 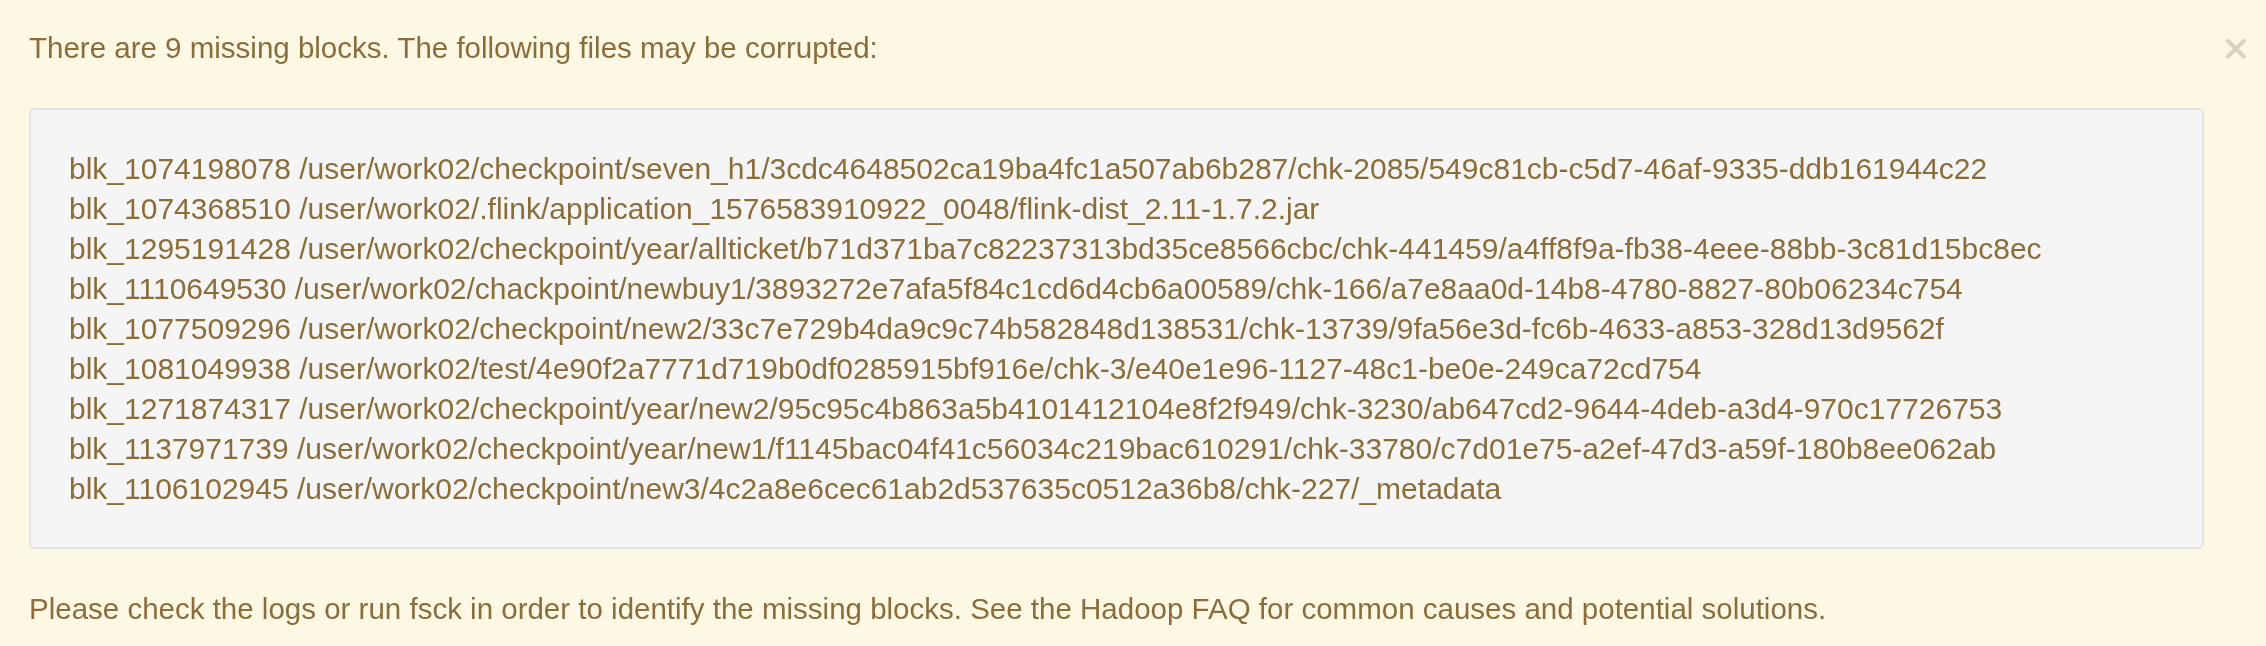 I want to click on corrupted-file-entry: blk_1295191428 /user/work02/checkpoint/year/allticket/b71d371ba7c82237313bd35ce8566cbc/chk-441459/a4ff8f9a-fb38-4eee-88bb-3c81d15bc8ec, so click(x=1055, y=249).